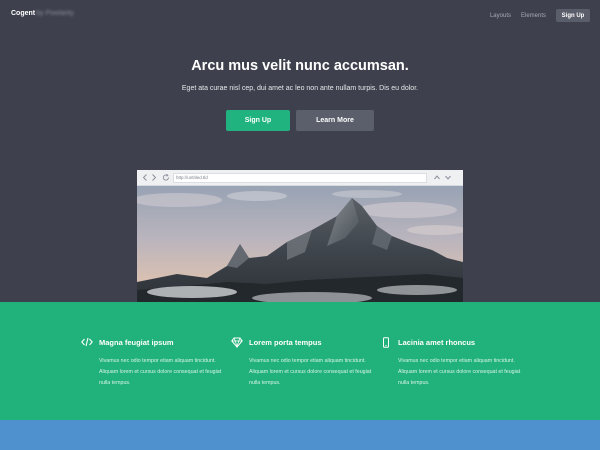 The image size is (600, 450). Describe the element at coordinates (136, 342) in the screenshot. I see `feature-title: Magna feugiat ipsum` at that location.